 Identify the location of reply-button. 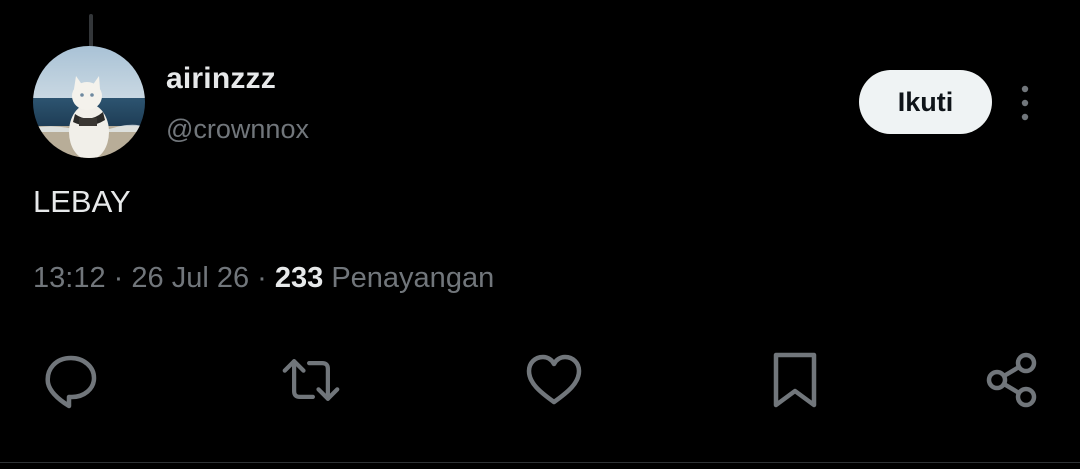
(71, 380).